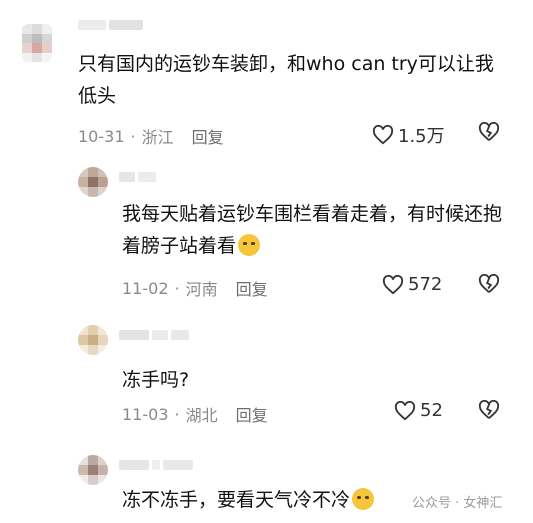 The image size is (533, 523). What do you see at coordinates (249, 245) in the screenshot?
I see `laughing-crying-emoji` at bounding box center [249, 245].